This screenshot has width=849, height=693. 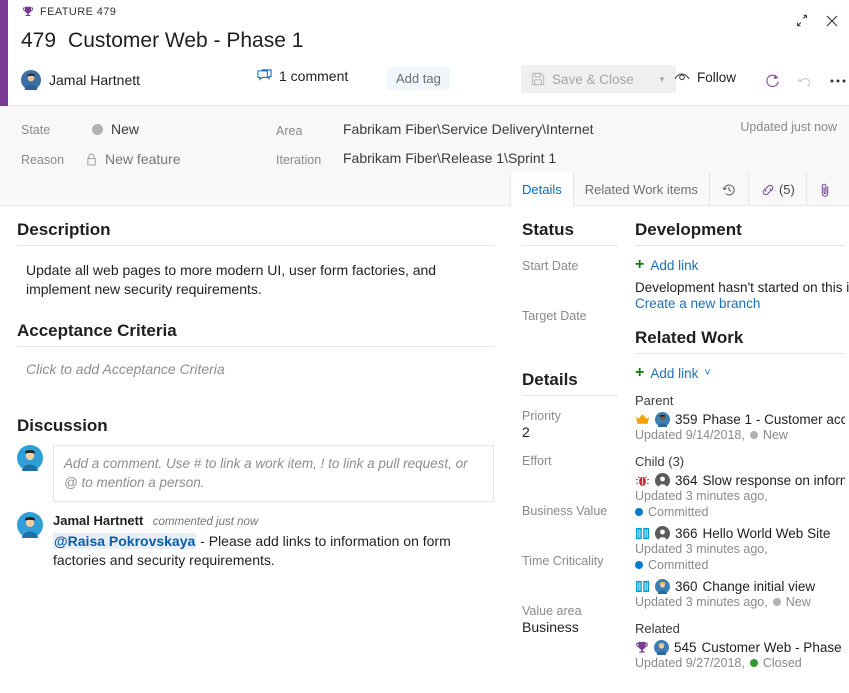 I want to click on tab-related-work-items: Related Work items, so click(x=640, y=189).